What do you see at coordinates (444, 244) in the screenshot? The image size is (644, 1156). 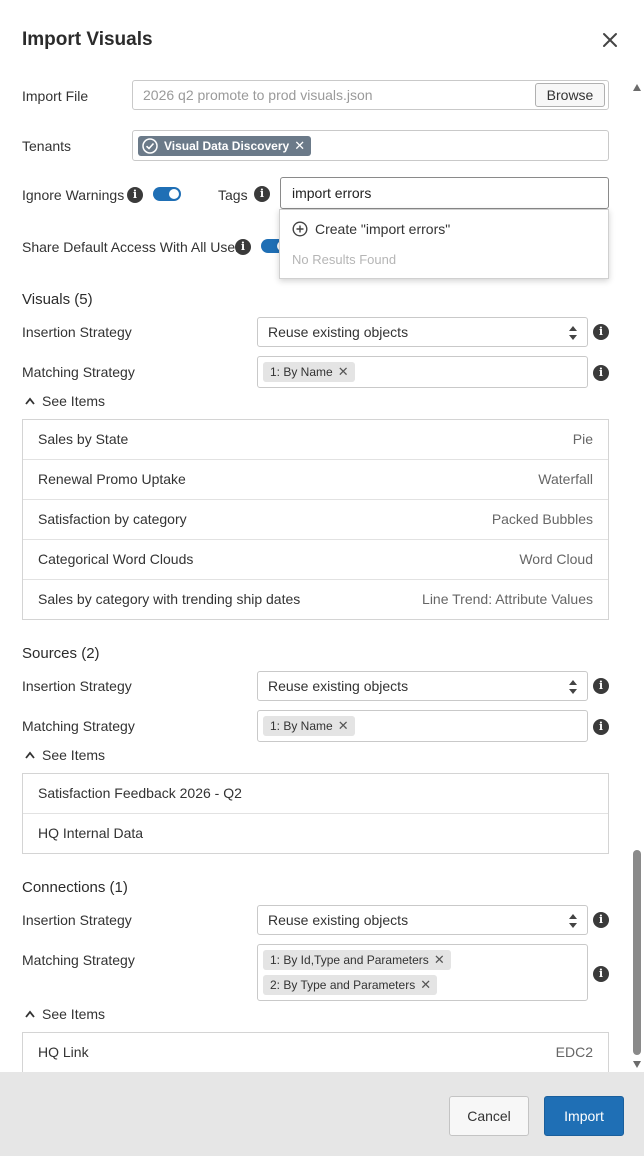 I see `tags-dropdown: Create "import errors" No Results Found` at bounding box center [444, 244].